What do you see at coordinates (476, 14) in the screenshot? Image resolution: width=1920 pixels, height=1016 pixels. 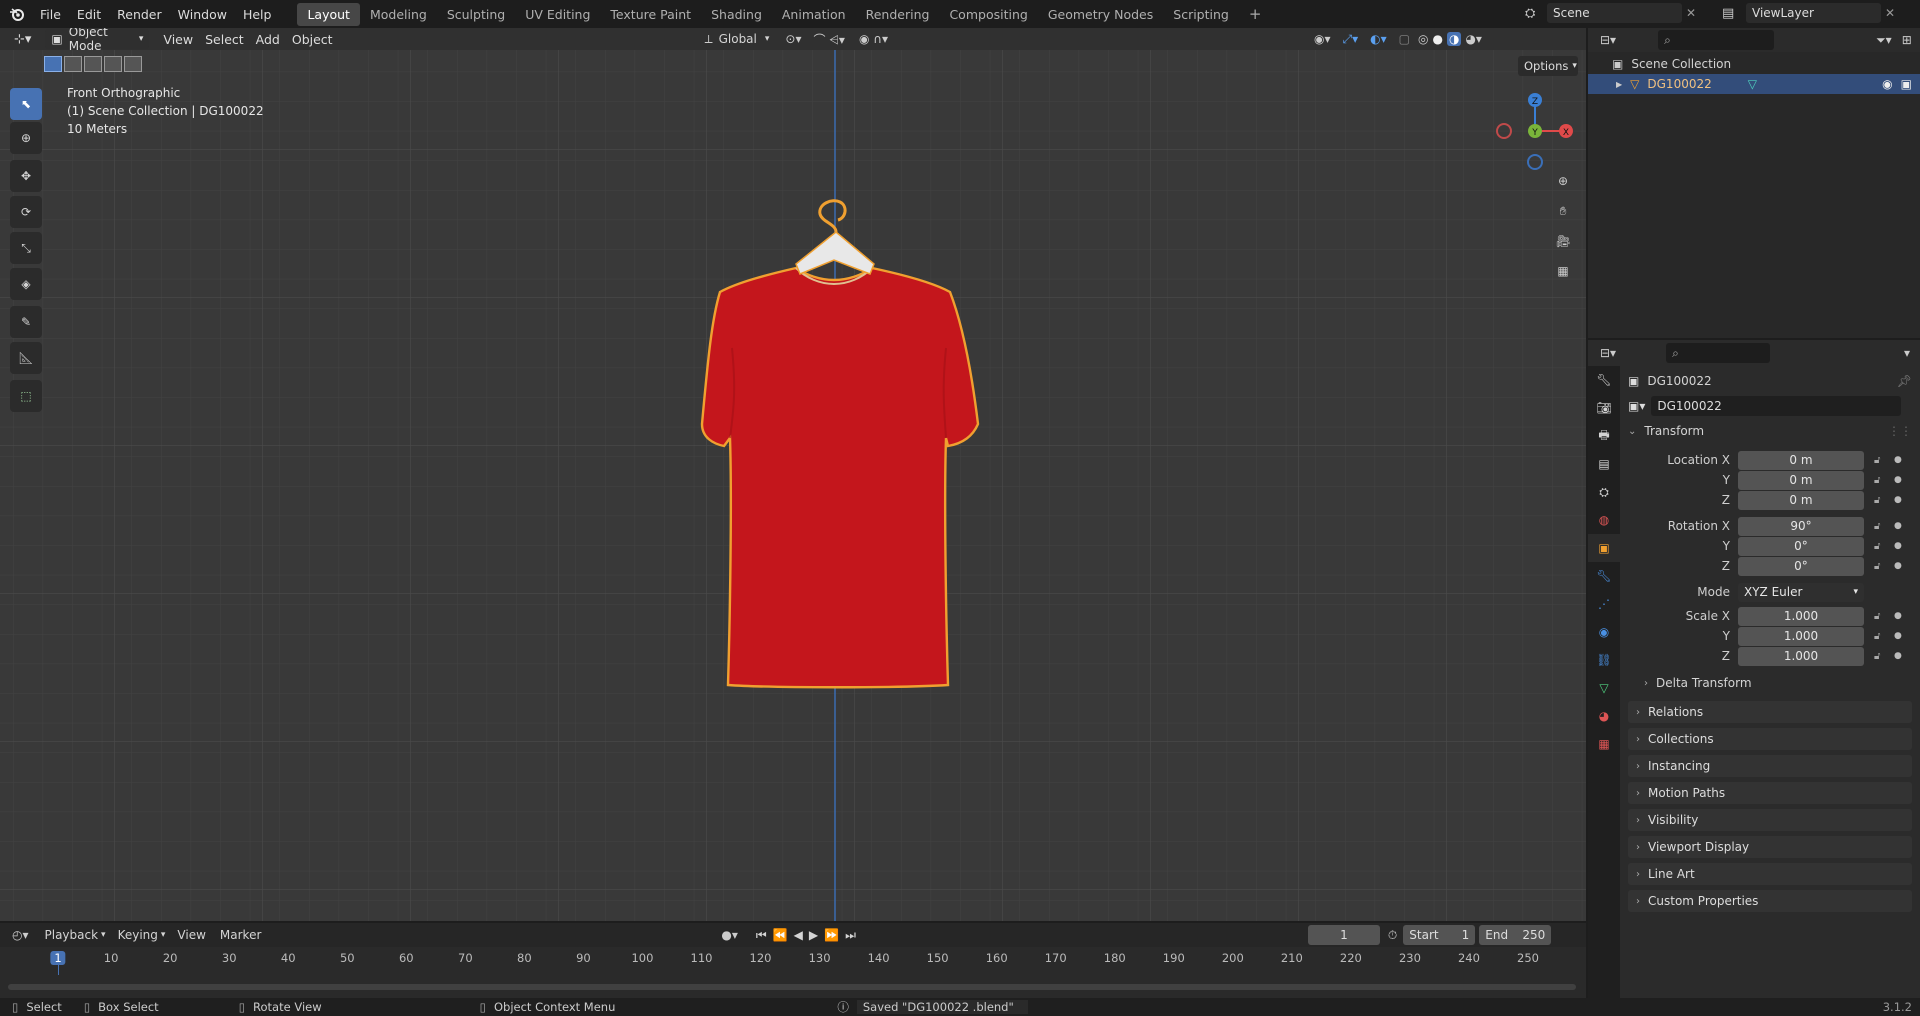 I see `tab-sculpting: Sculpting` at bounding box center [476, 14].